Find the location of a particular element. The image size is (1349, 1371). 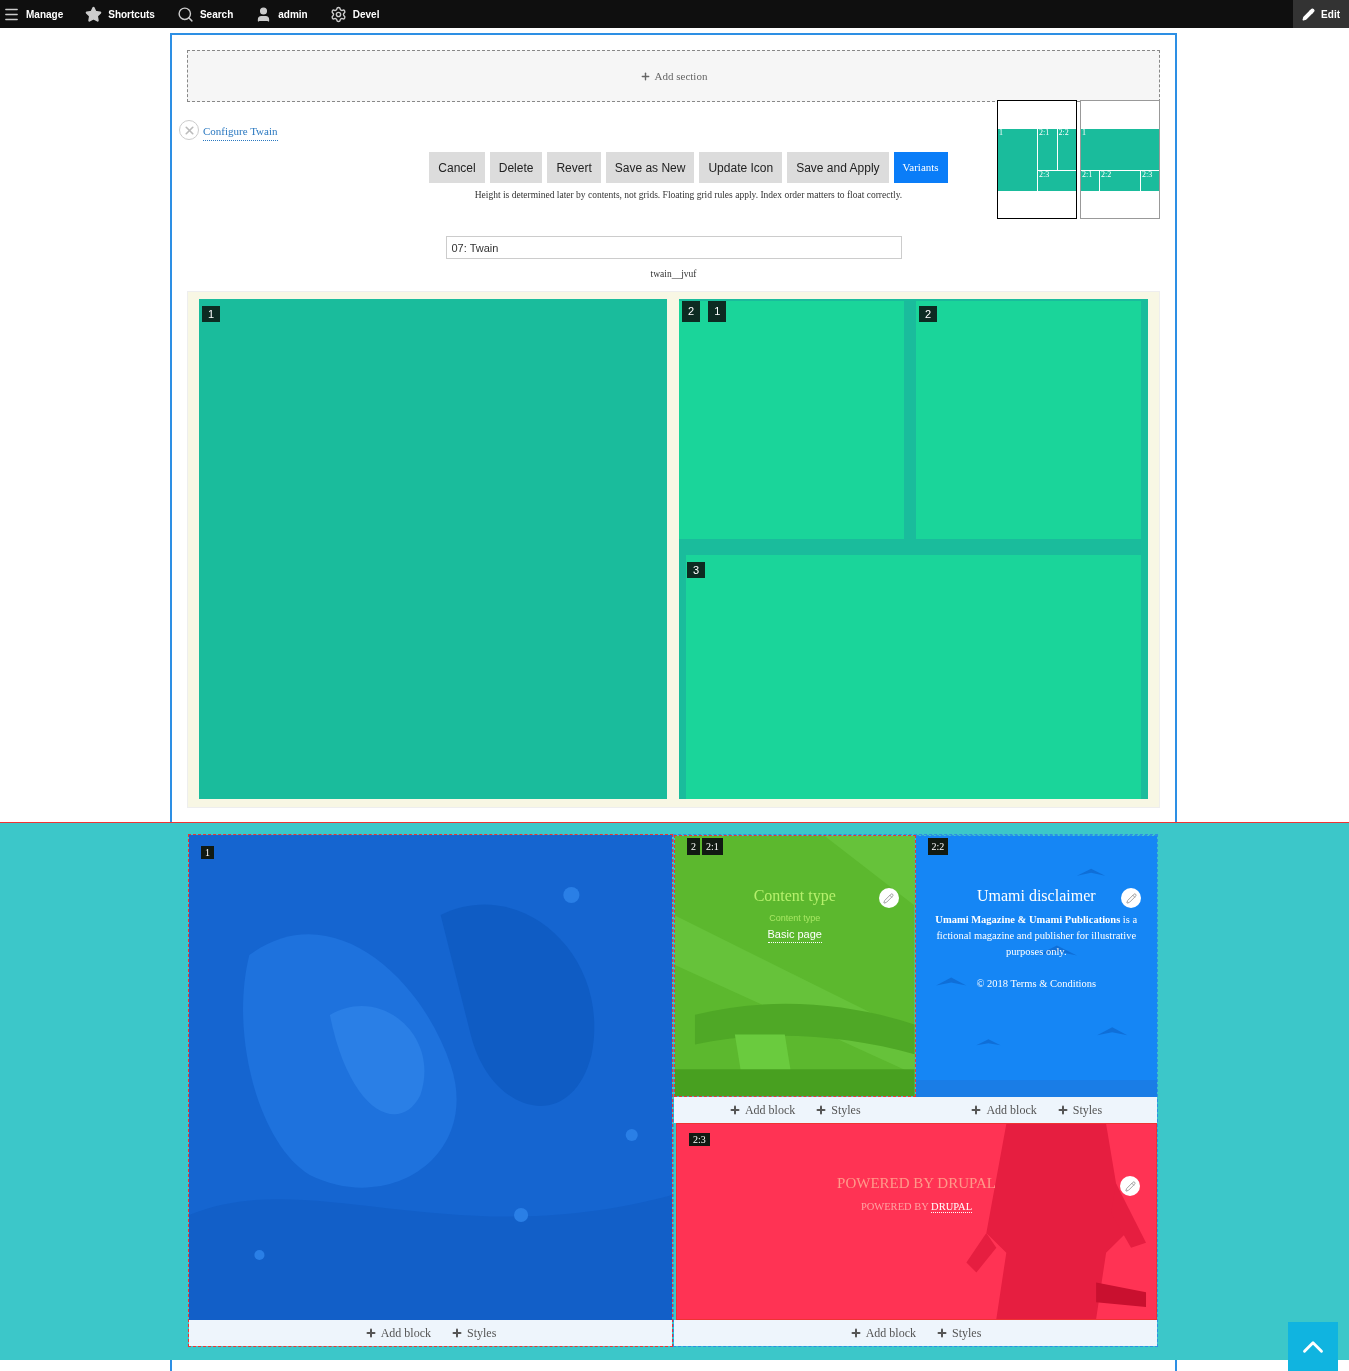

action-button: Save as New is located at coordinates (650, 167).